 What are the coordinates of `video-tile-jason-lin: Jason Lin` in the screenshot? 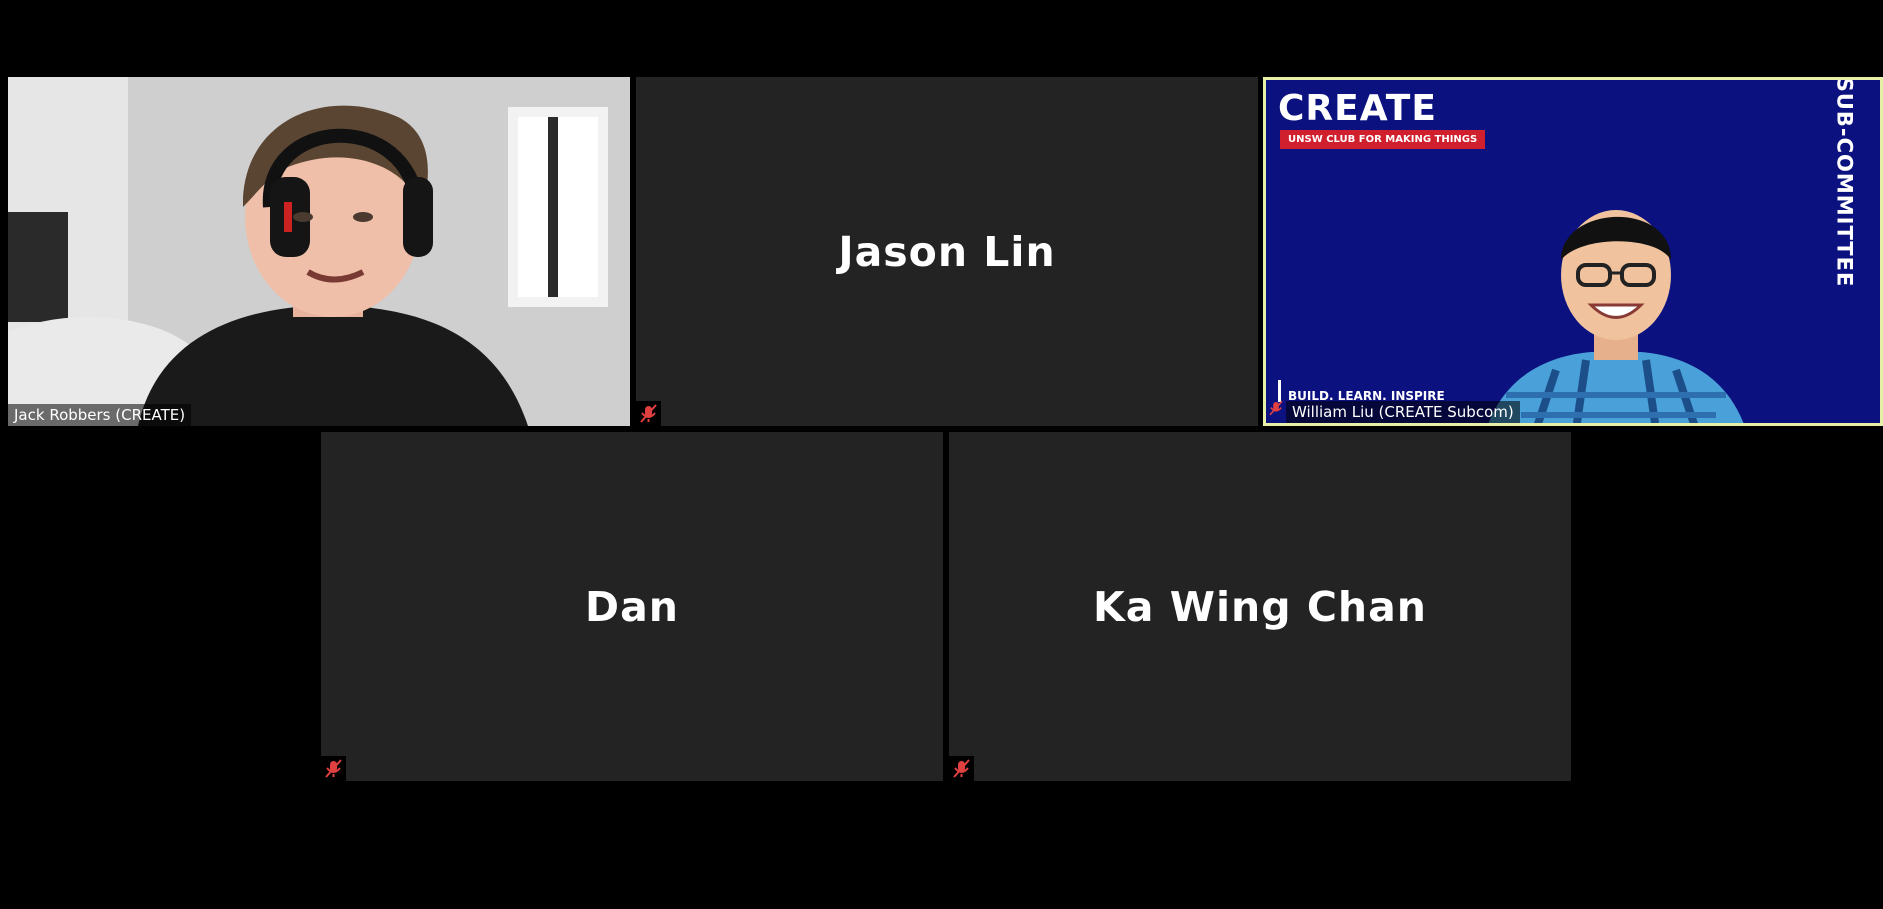 It's located at (947, 251).